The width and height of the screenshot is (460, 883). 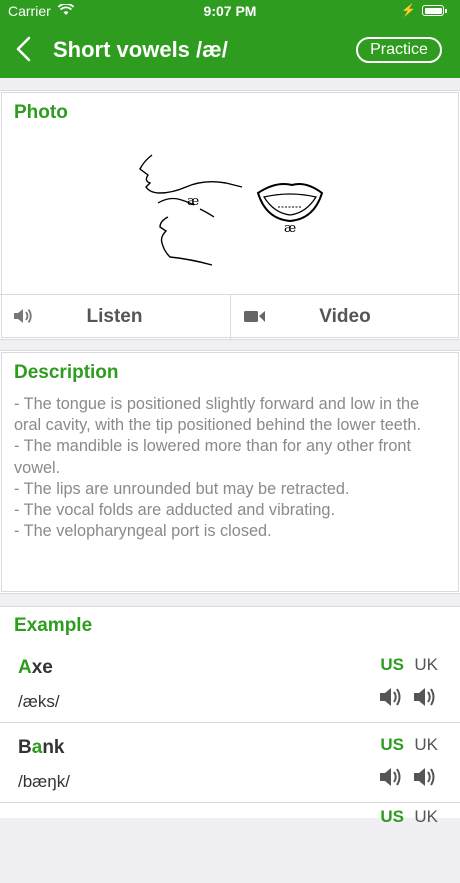 I want to click on practice-button: Practice, so click(x=399, y=50).